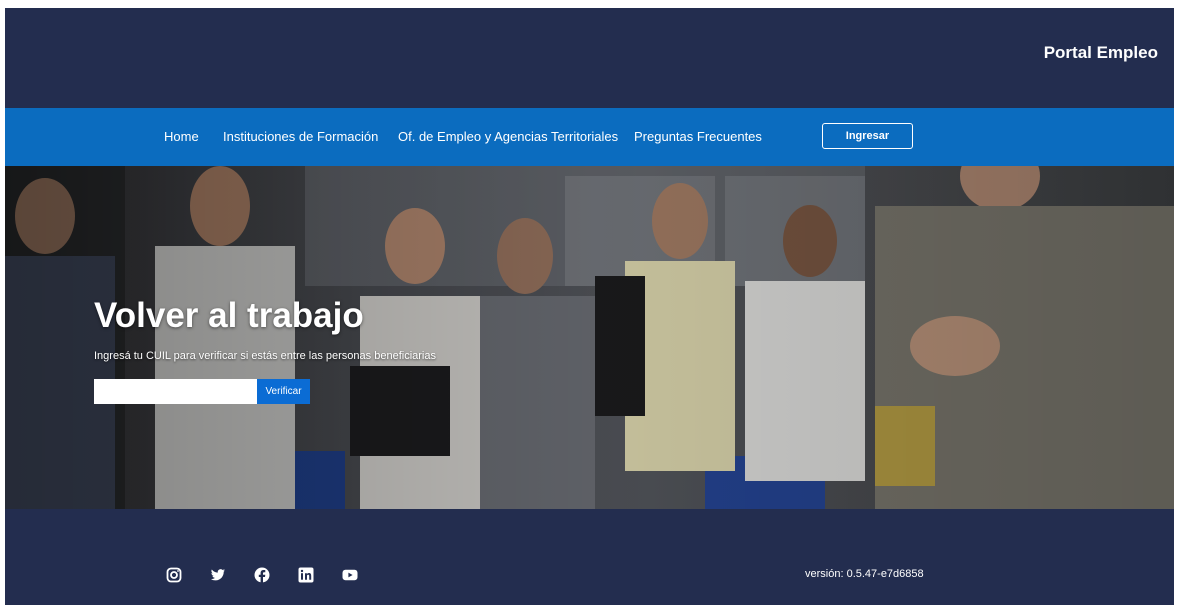 The image size is (1179, 605). What do you see at coordinates (306, 575) in the screenshot?
I see `linkedin-icon` at bounding box center [306, 575].